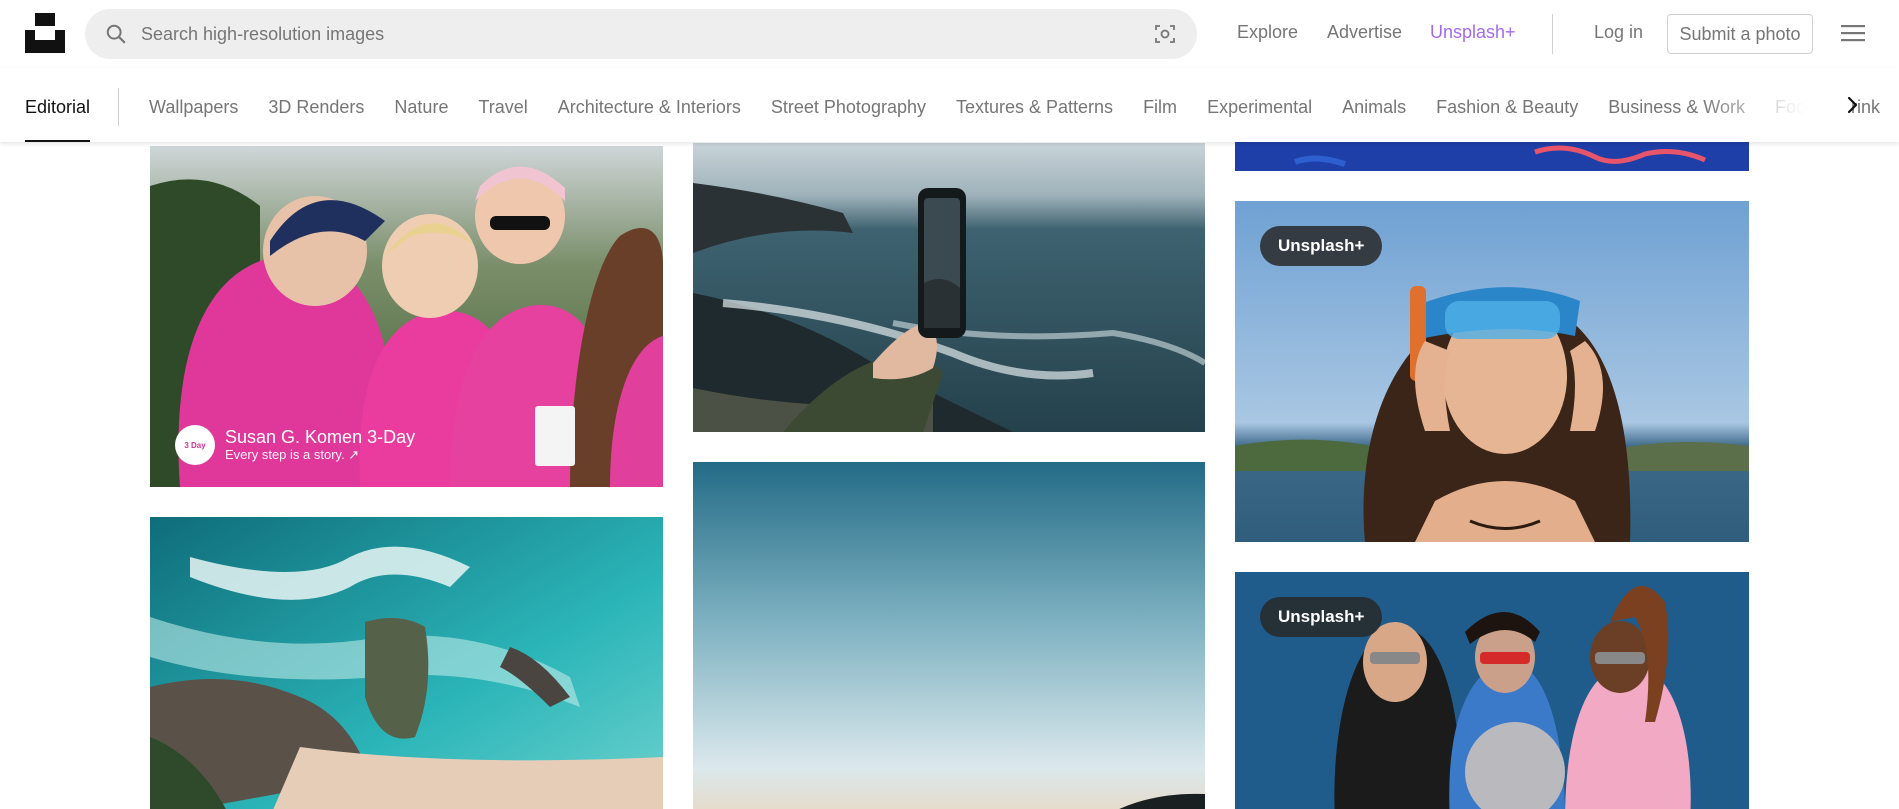  Describe the element at coordinates (1775, 105) in the screenshot. I see `topics-fade` at that location.